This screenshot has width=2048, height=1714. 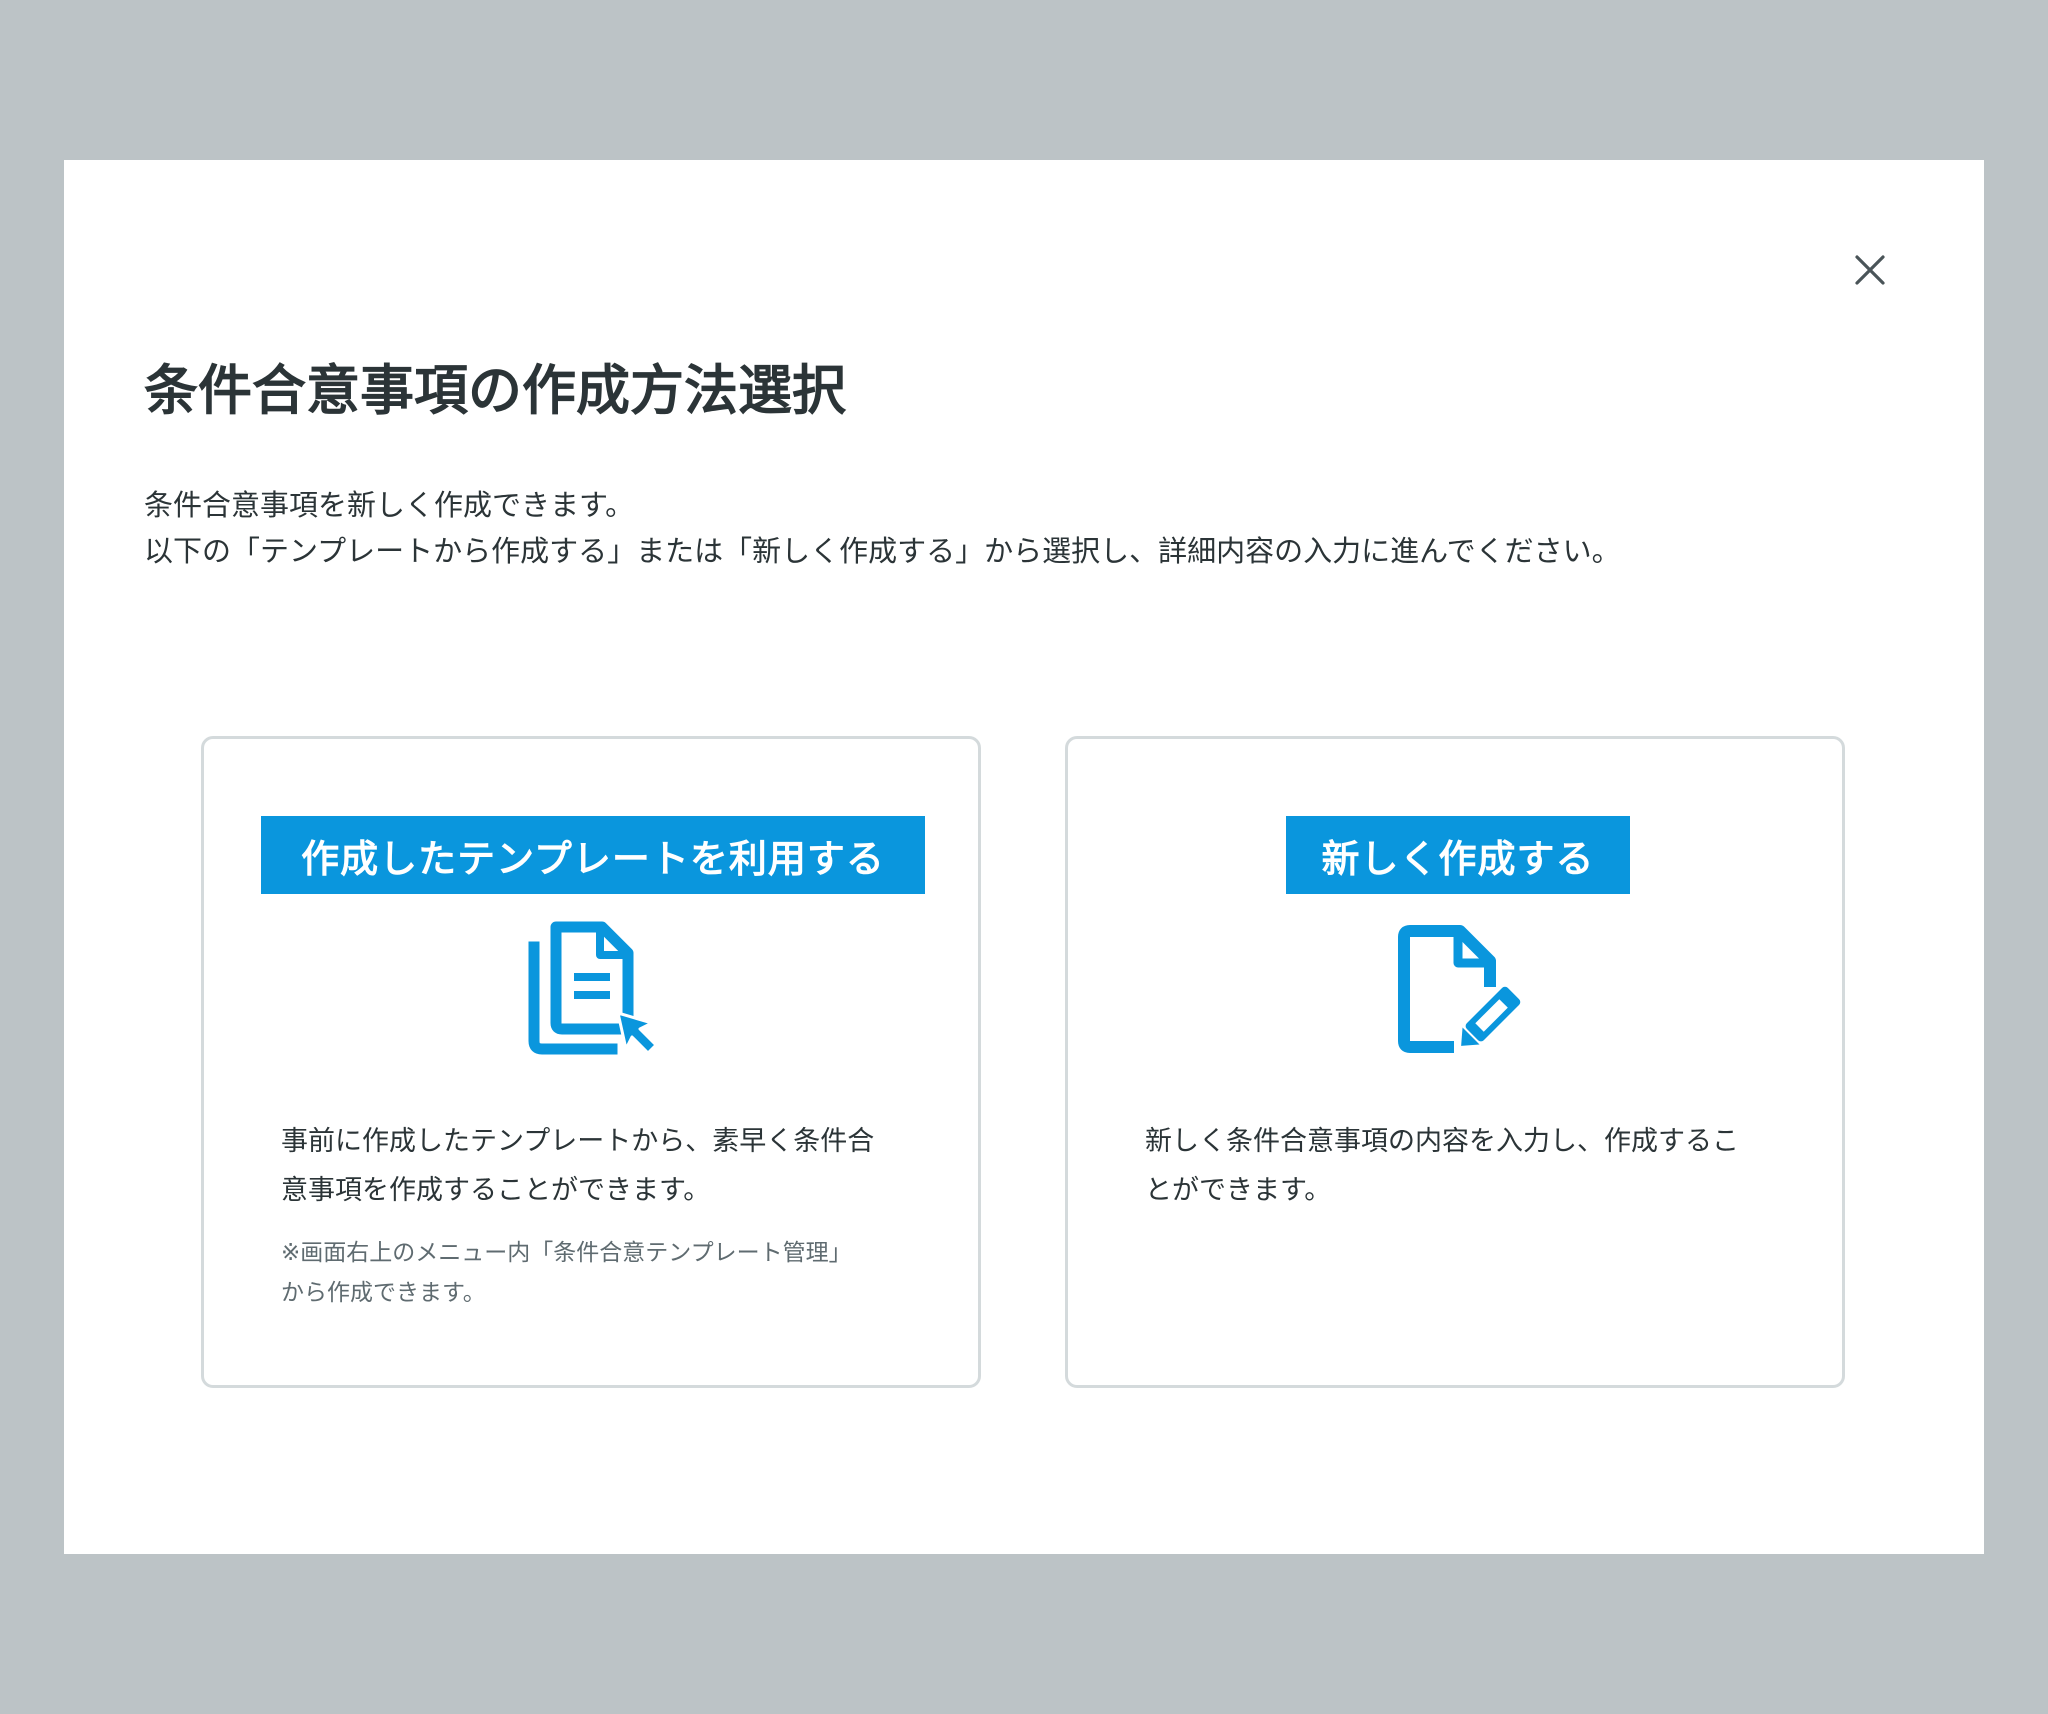 I want to click on create-new-option-card: 新しく作成する 新しく条件合意事項の内容を入力し、作成するこ とができます。, so click(x=1455, y=1062).